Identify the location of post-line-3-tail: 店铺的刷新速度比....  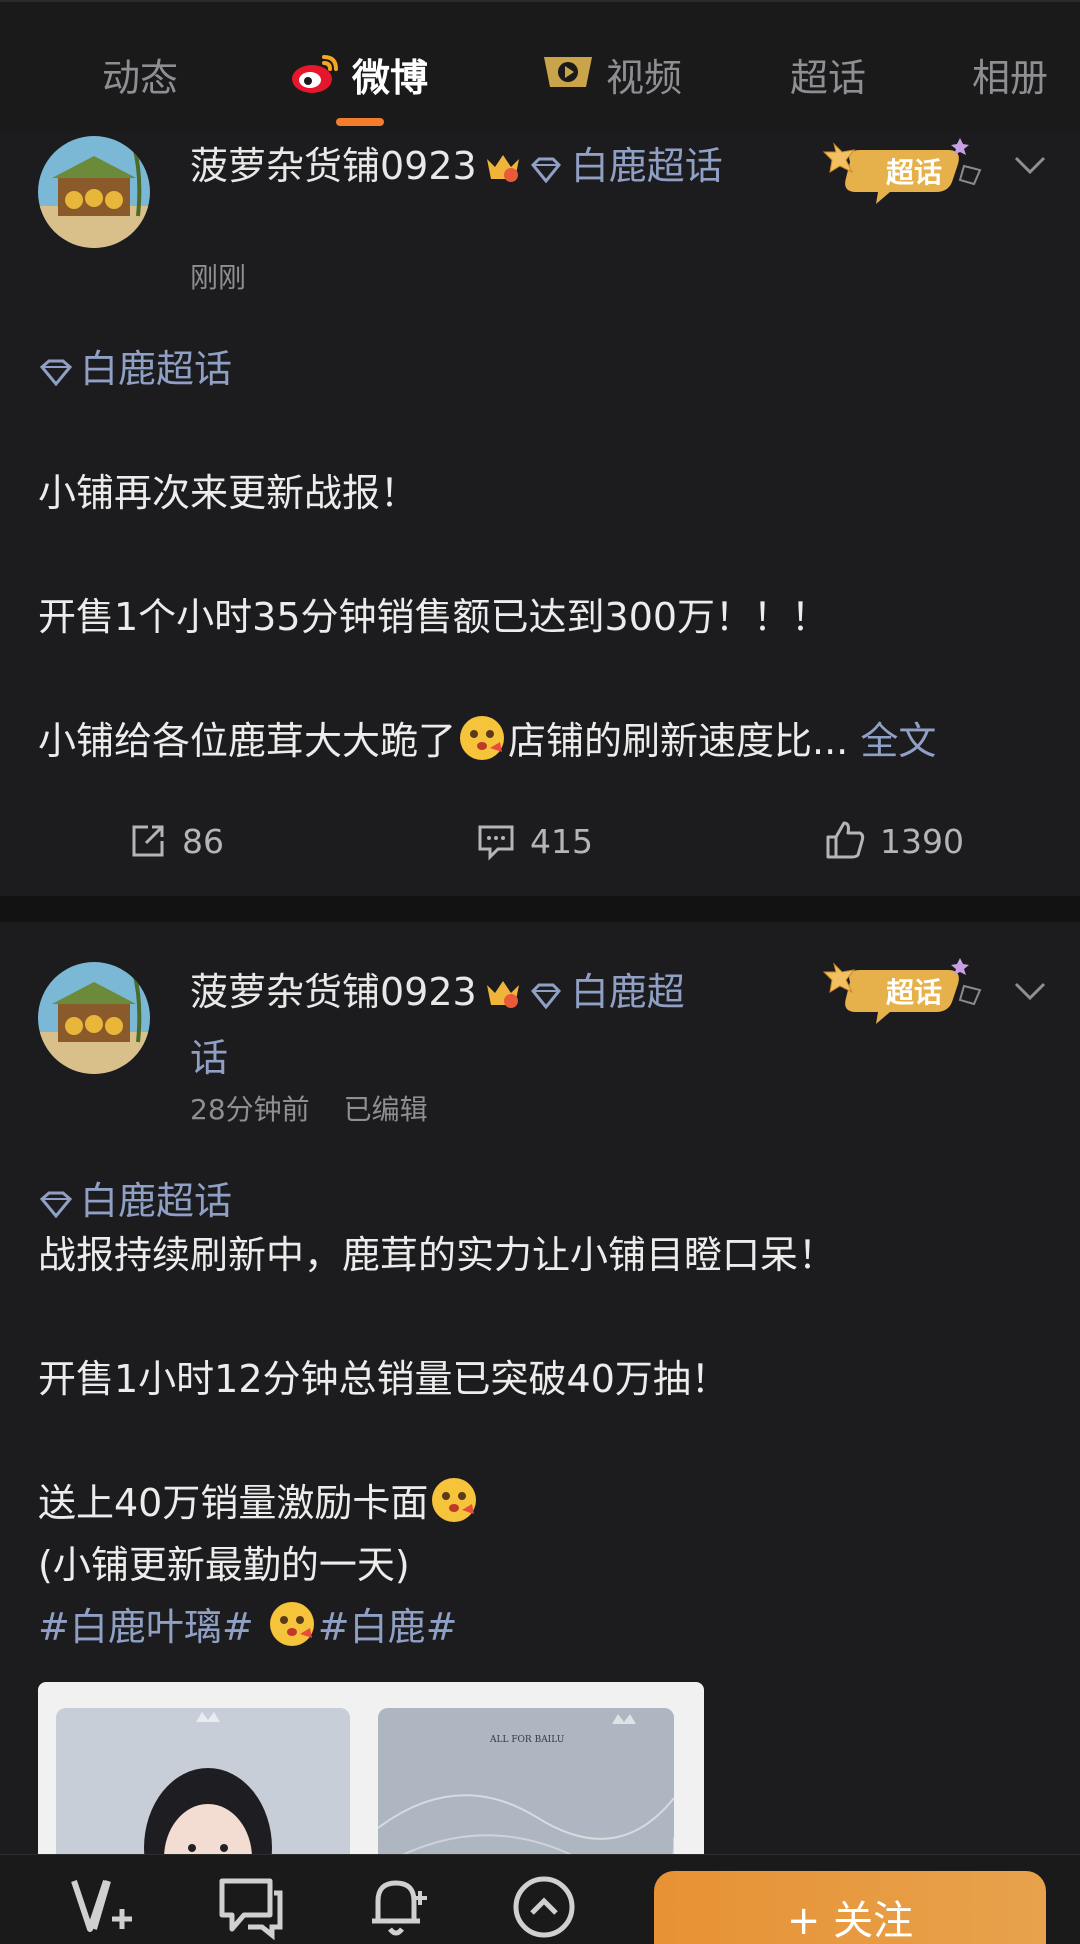
(678, 741).